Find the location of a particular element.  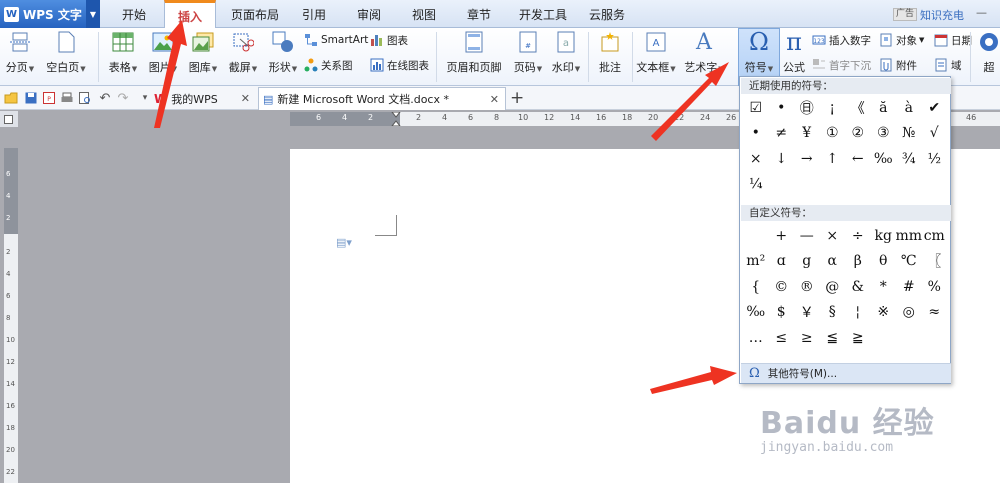

app-menu-caret-icon: ▼ is located at coordinates (93, 14).